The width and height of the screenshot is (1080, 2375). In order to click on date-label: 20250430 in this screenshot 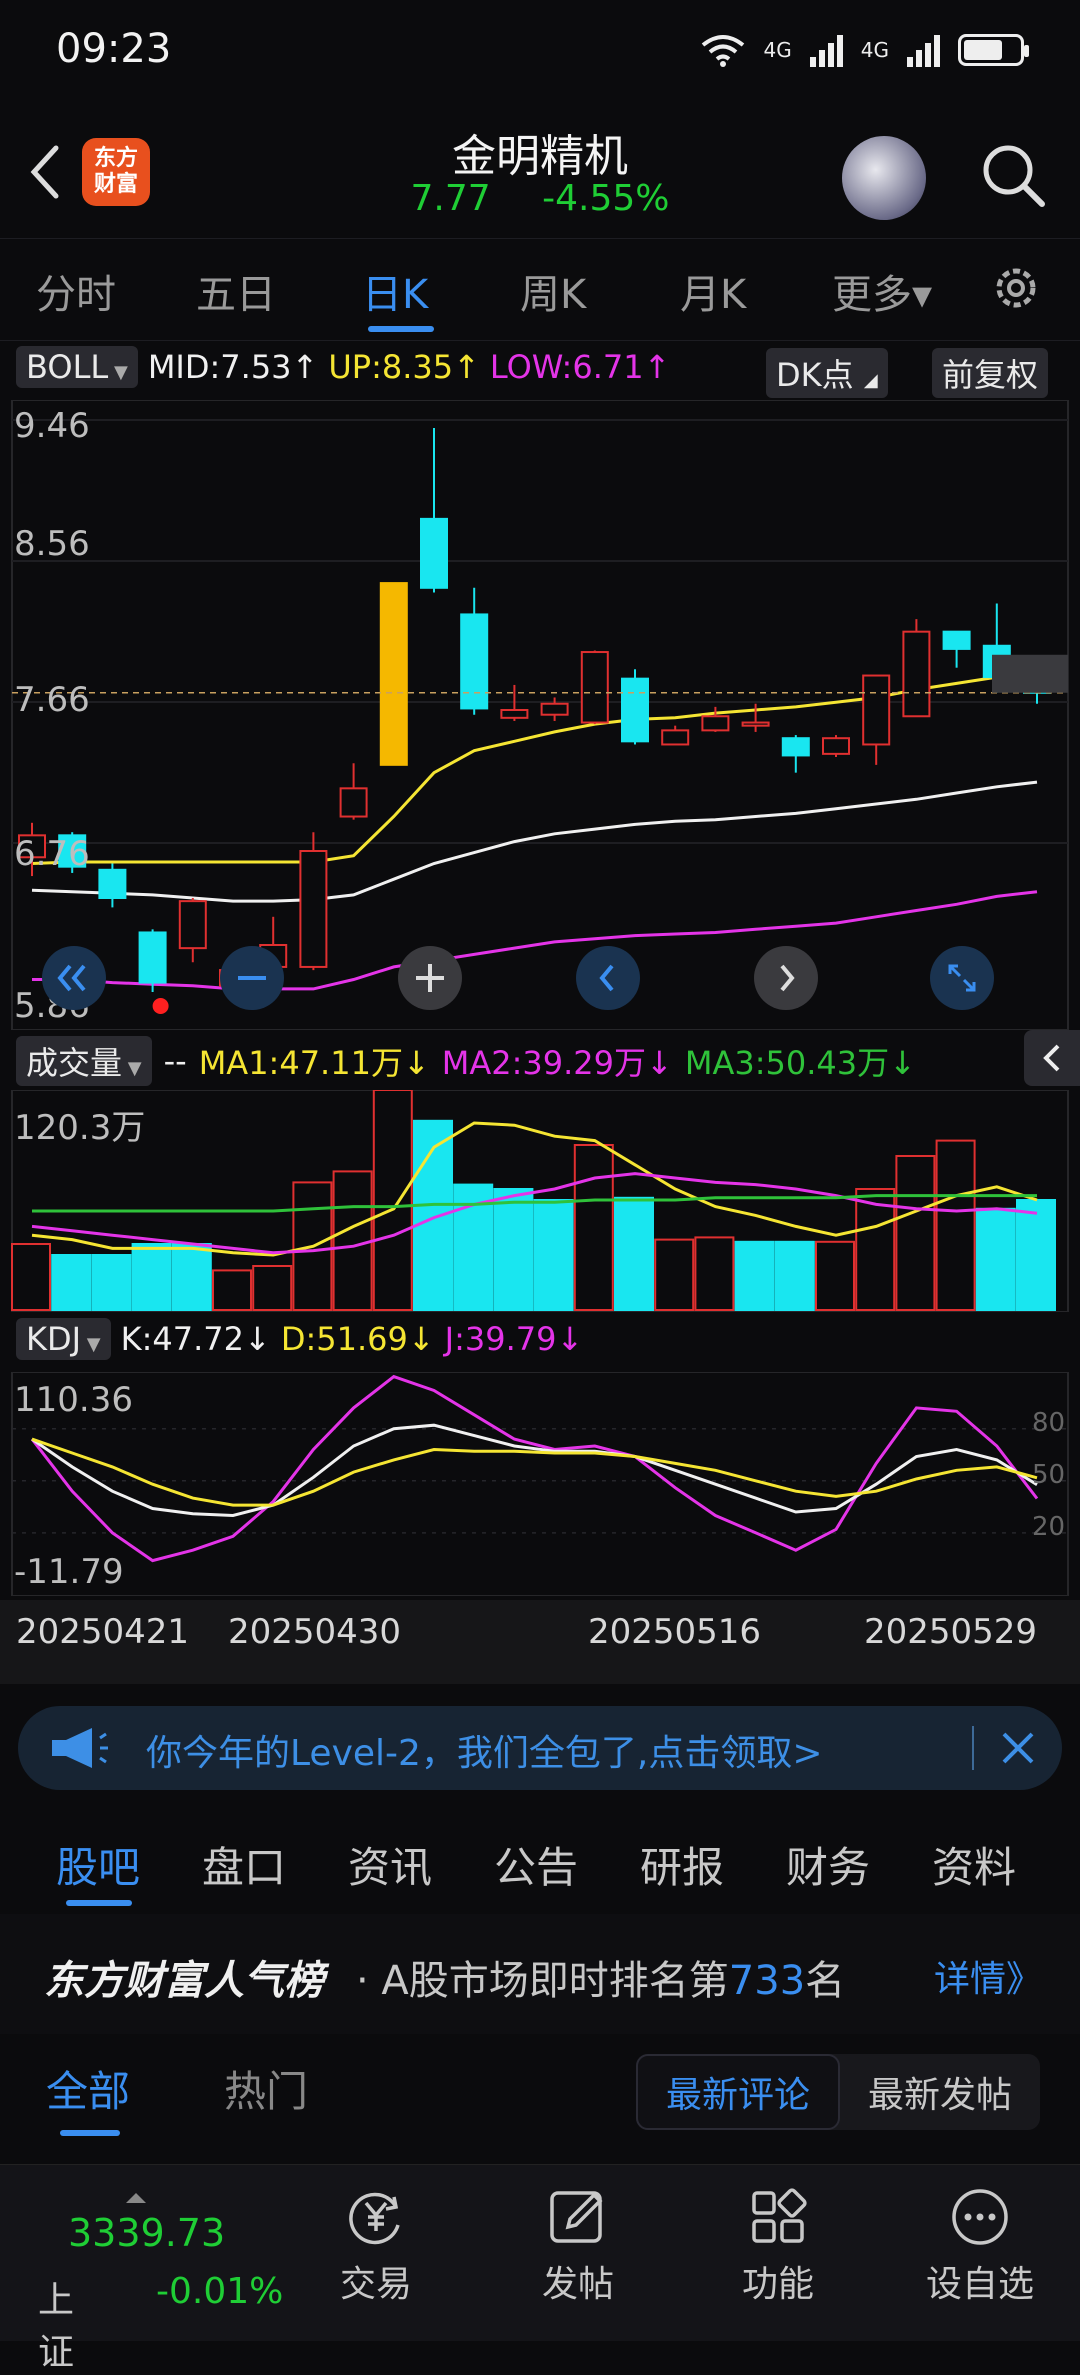, I will do `click(315, 1632)`.